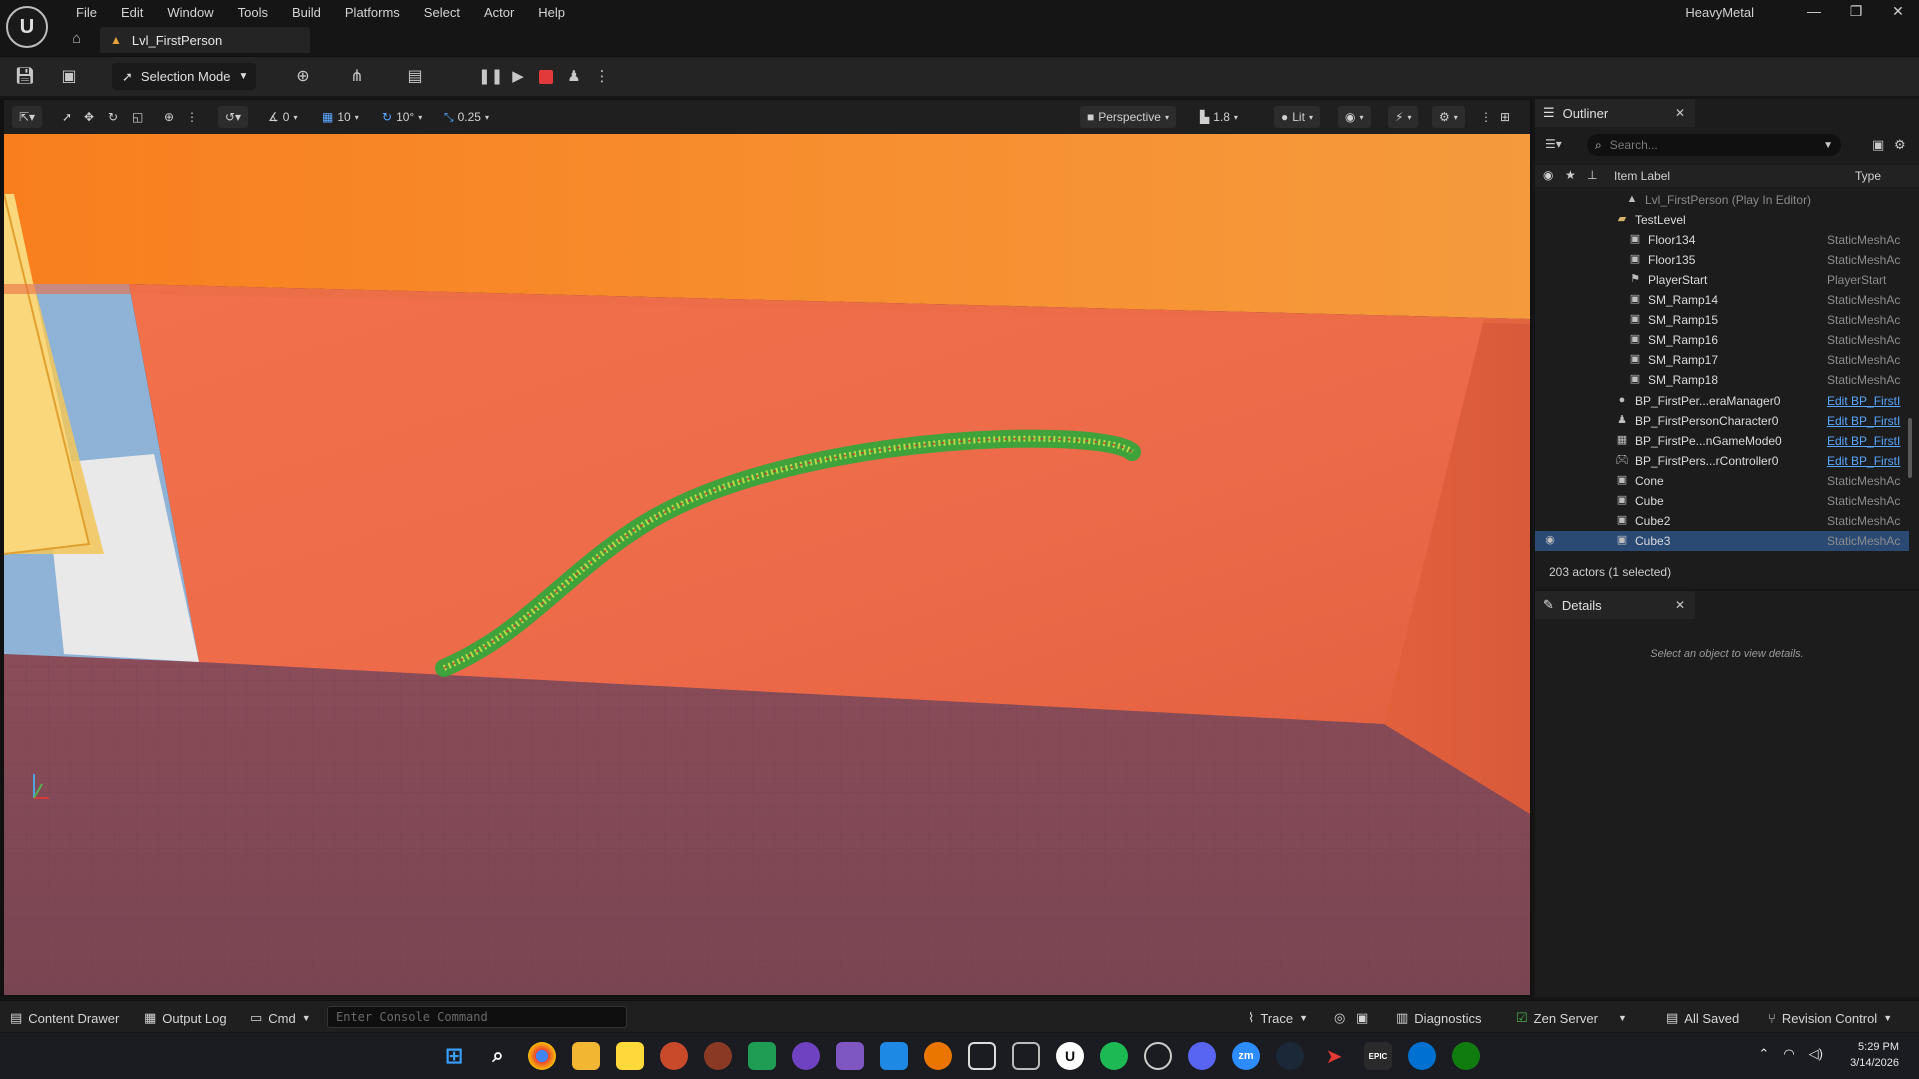 The height and width of the screenshot is (1079, 1919). What do you see at coordinates (602, 77) in the screenshot?
I see `more-options-icon: ⋮` at bounding box center [602, 77].